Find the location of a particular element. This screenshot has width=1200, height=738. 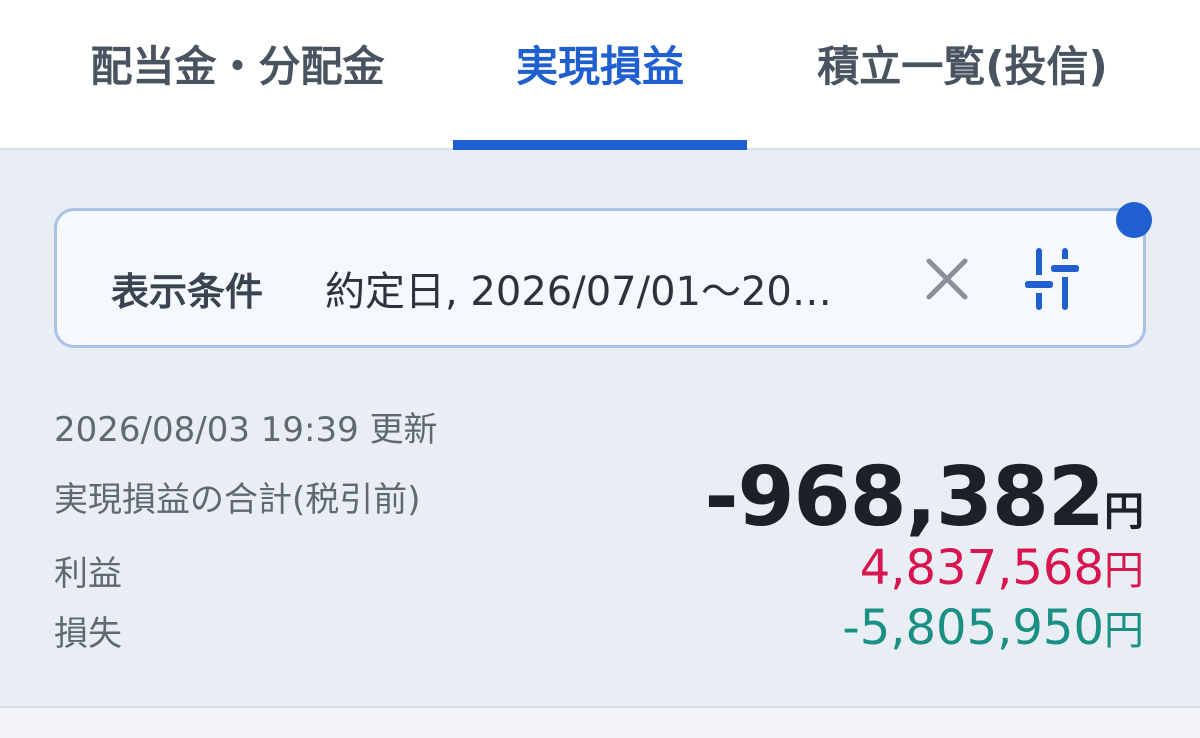

loss-unit: 円 is located at coordinates (1124, 631).